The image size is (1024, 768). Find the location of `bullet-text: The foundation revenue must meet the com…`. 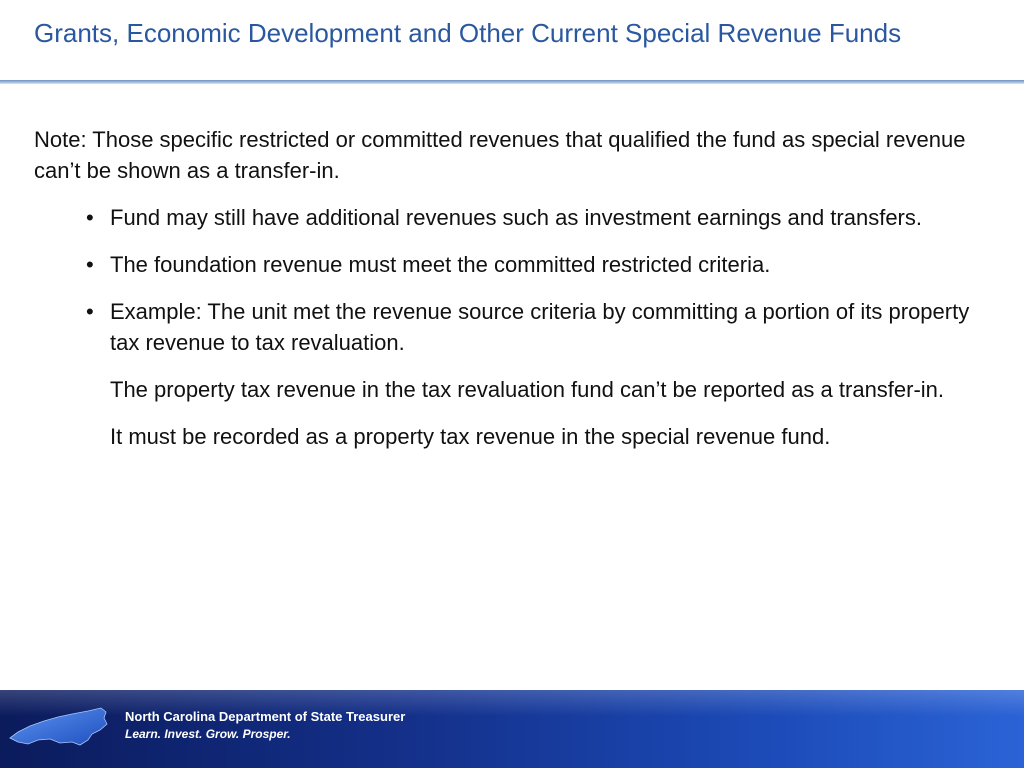

bullet-text: The foundation revenue must meet the com… is located at coordinates (440, 264).